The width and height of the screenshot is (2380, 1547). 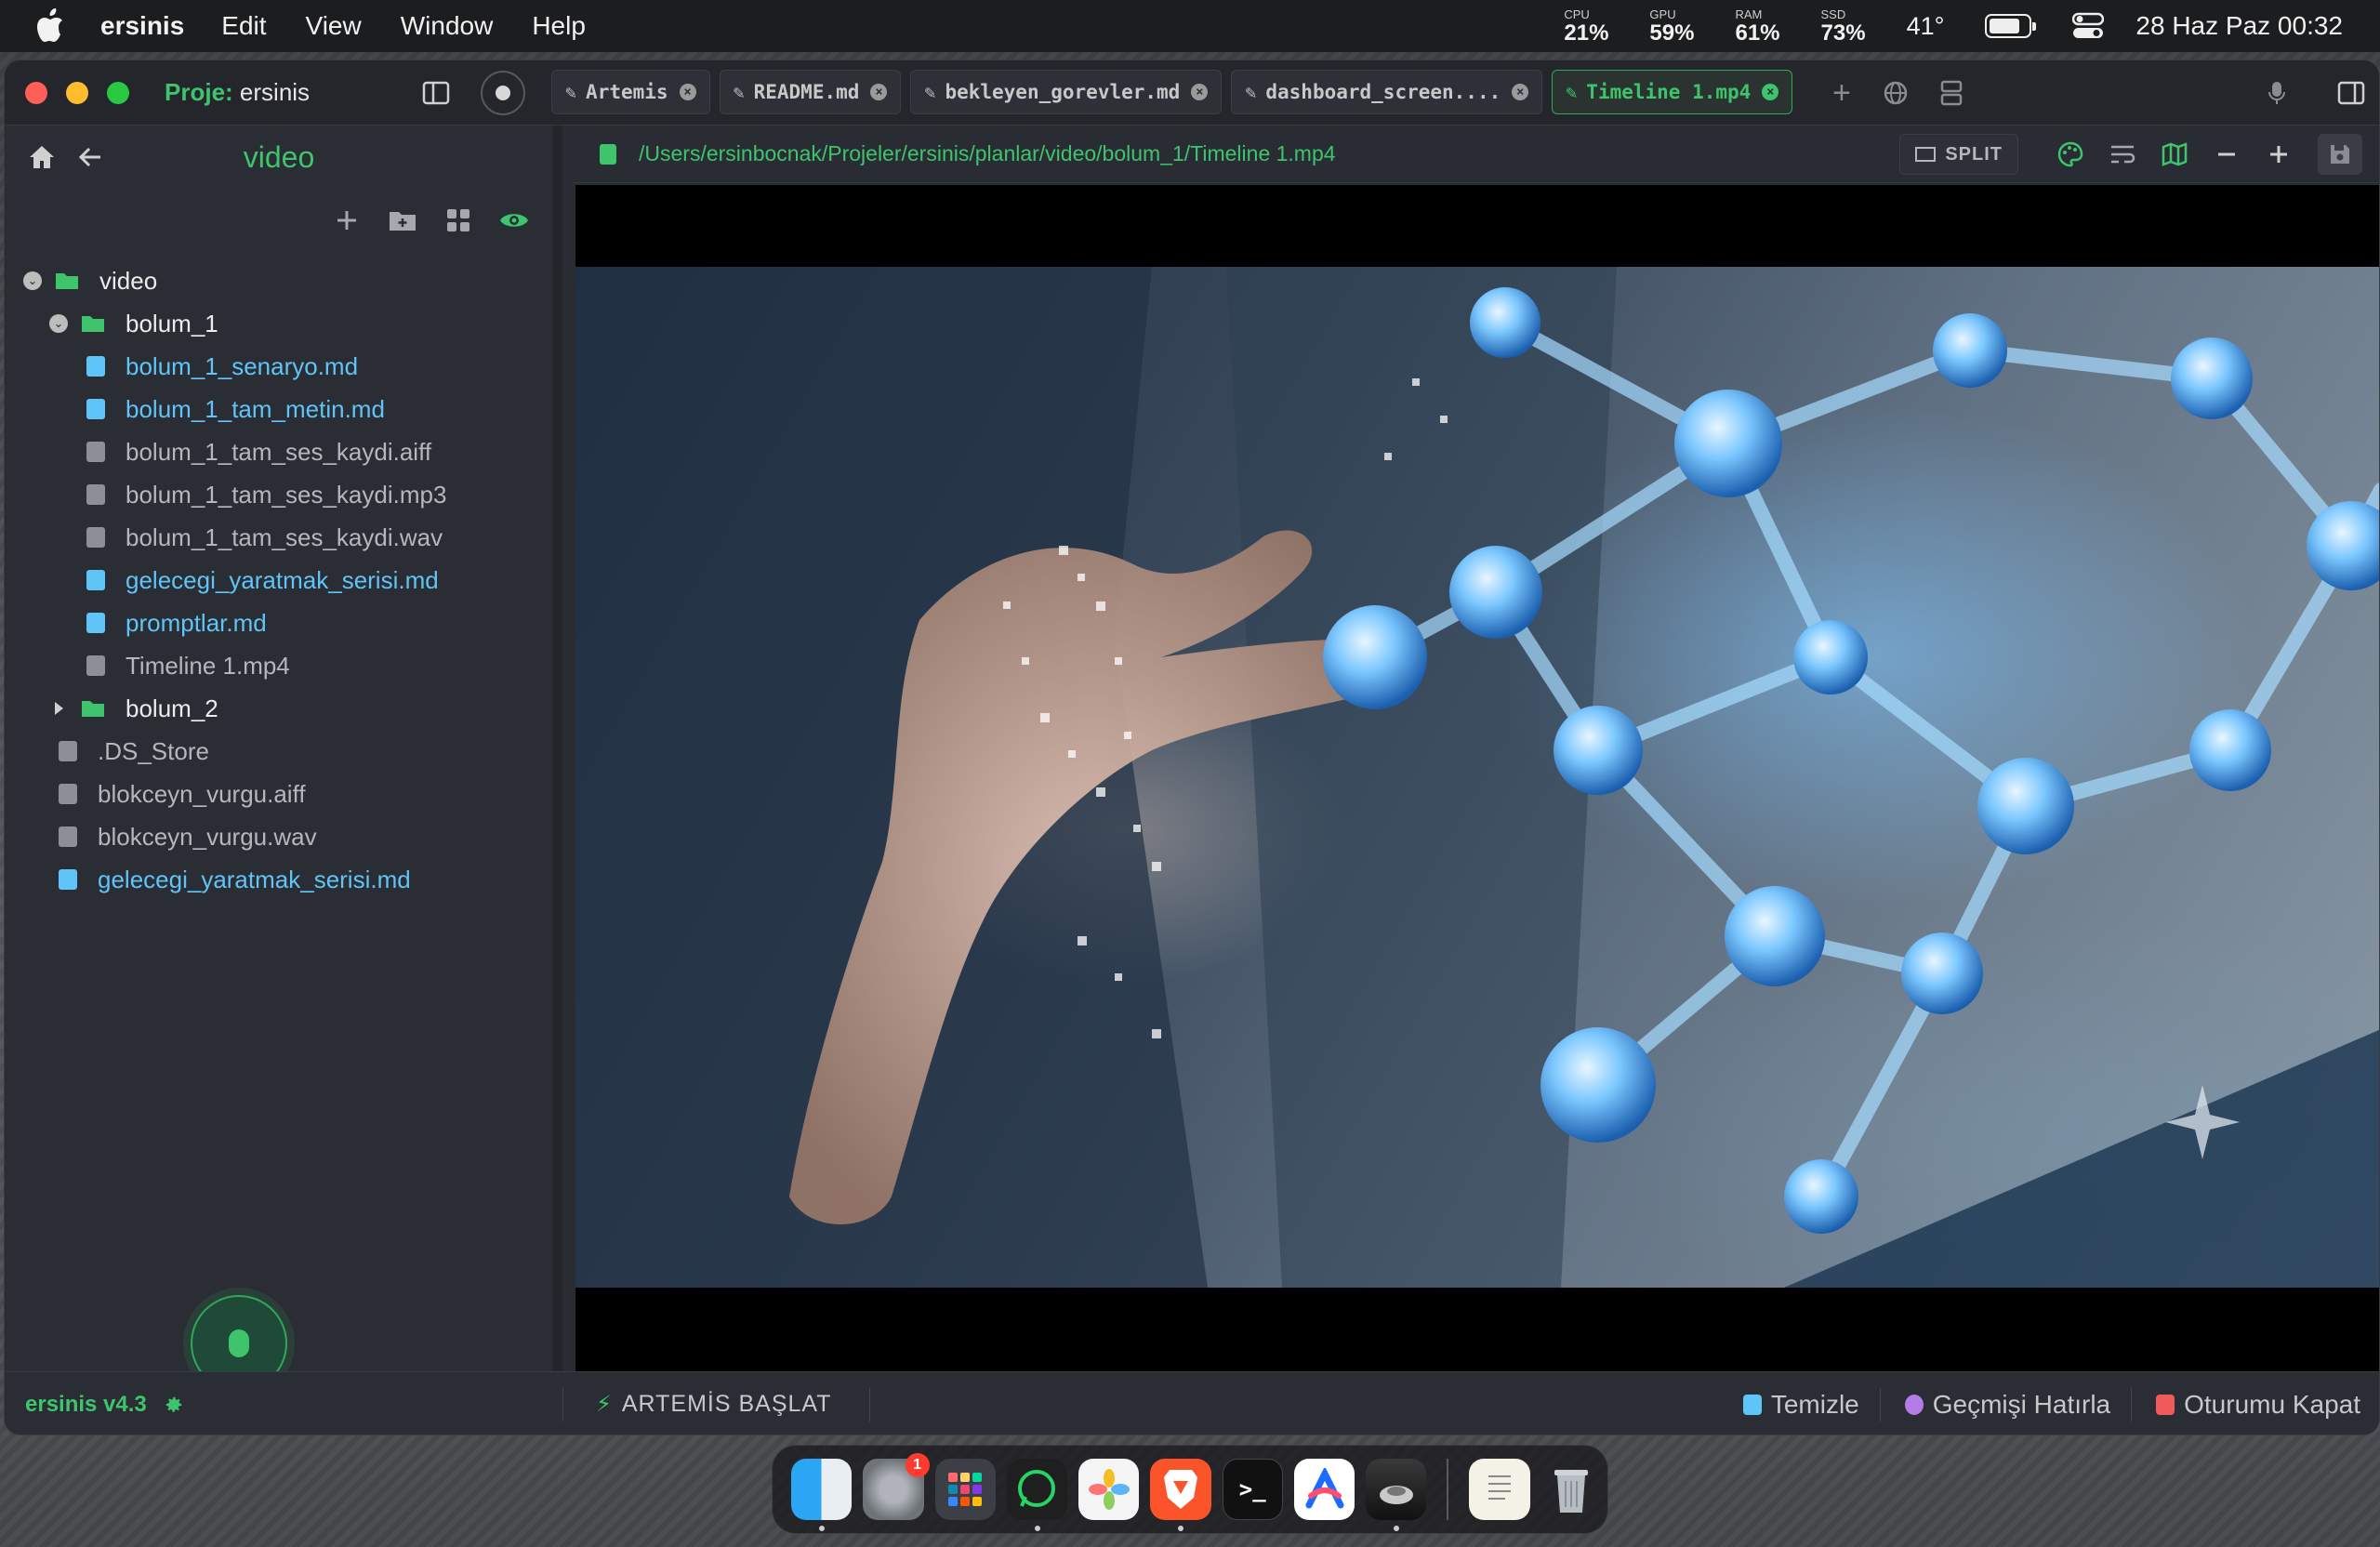 What do you see at coordinates (1448, 1489) in the screenshot?
I see `dock-divider` at bounding box center [1448, 1489].